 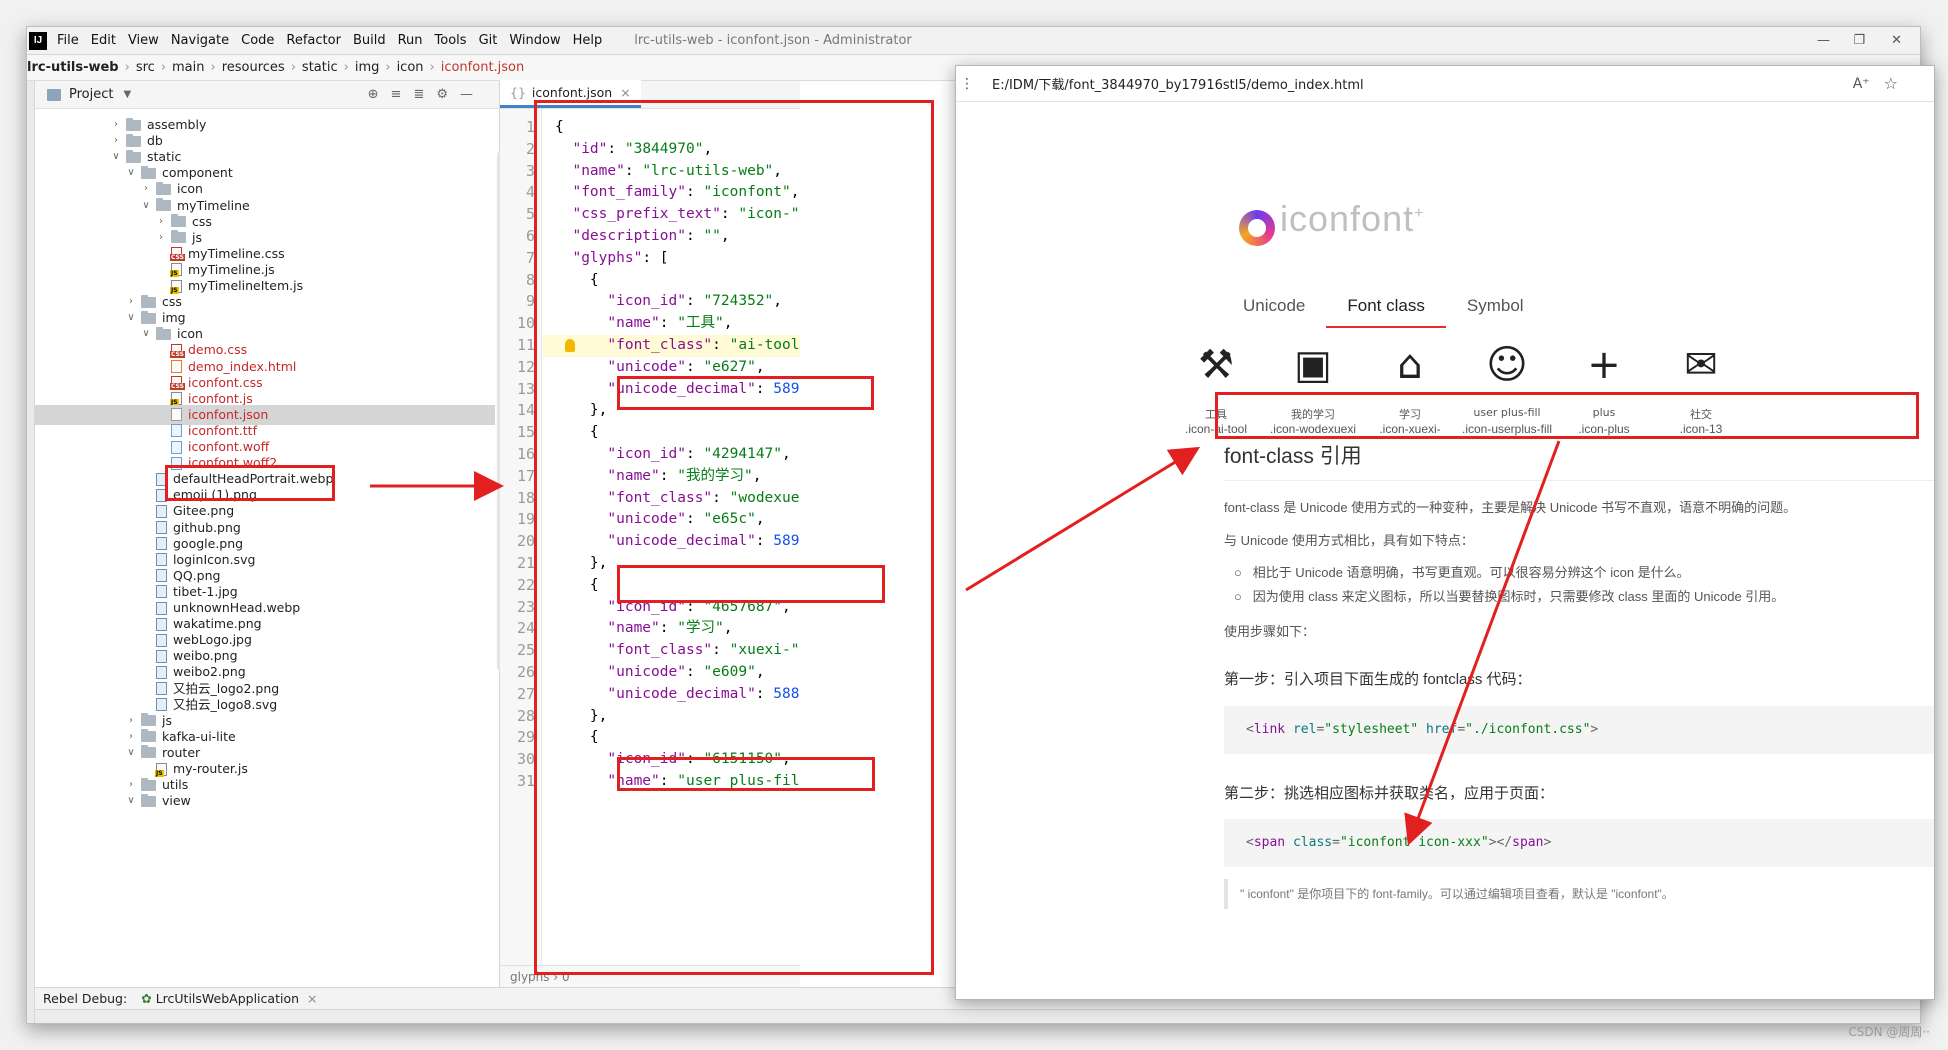 What do you see at coordinates (1859, 40) in the screenshot?
I see `restore-icon: ❐` at bounding box center [1859, 40].